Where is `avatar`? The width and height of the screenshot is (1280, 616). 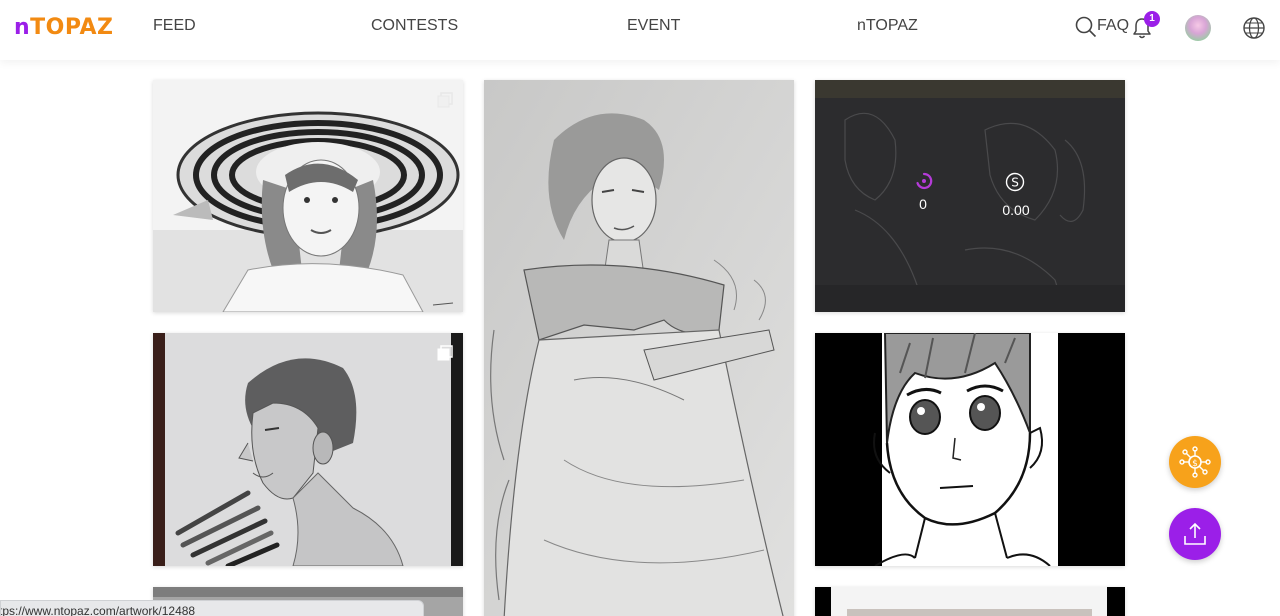 avatar is located at coordinates (1198, 28).